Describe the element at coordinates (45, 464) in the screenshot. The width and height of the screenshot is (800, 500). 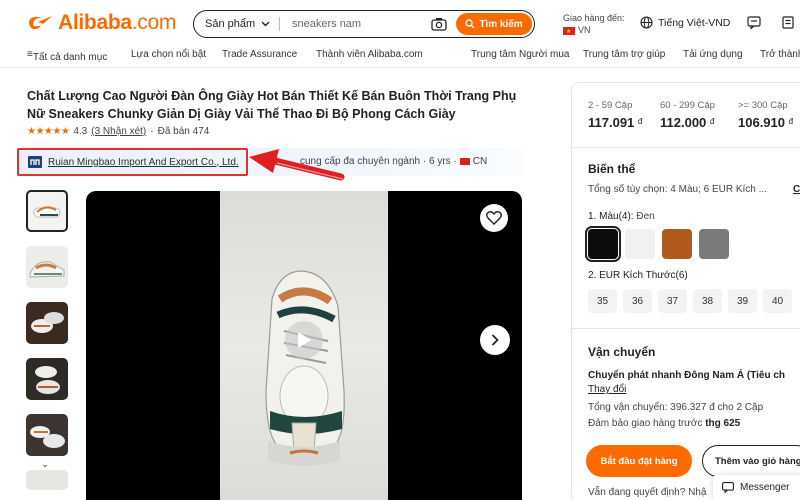
I see `thumbnail-scroll-down-icon: ⌄` at that location.